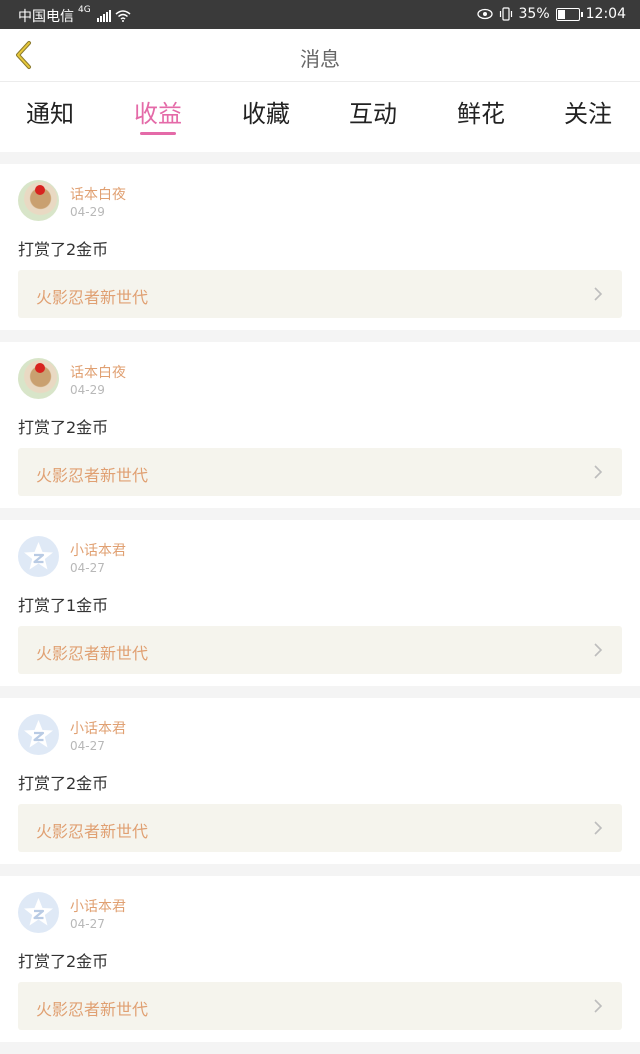 This screenshot has width=640, height=1054. I want to click on message-text: 打赏了1金币, so click(63, 605).